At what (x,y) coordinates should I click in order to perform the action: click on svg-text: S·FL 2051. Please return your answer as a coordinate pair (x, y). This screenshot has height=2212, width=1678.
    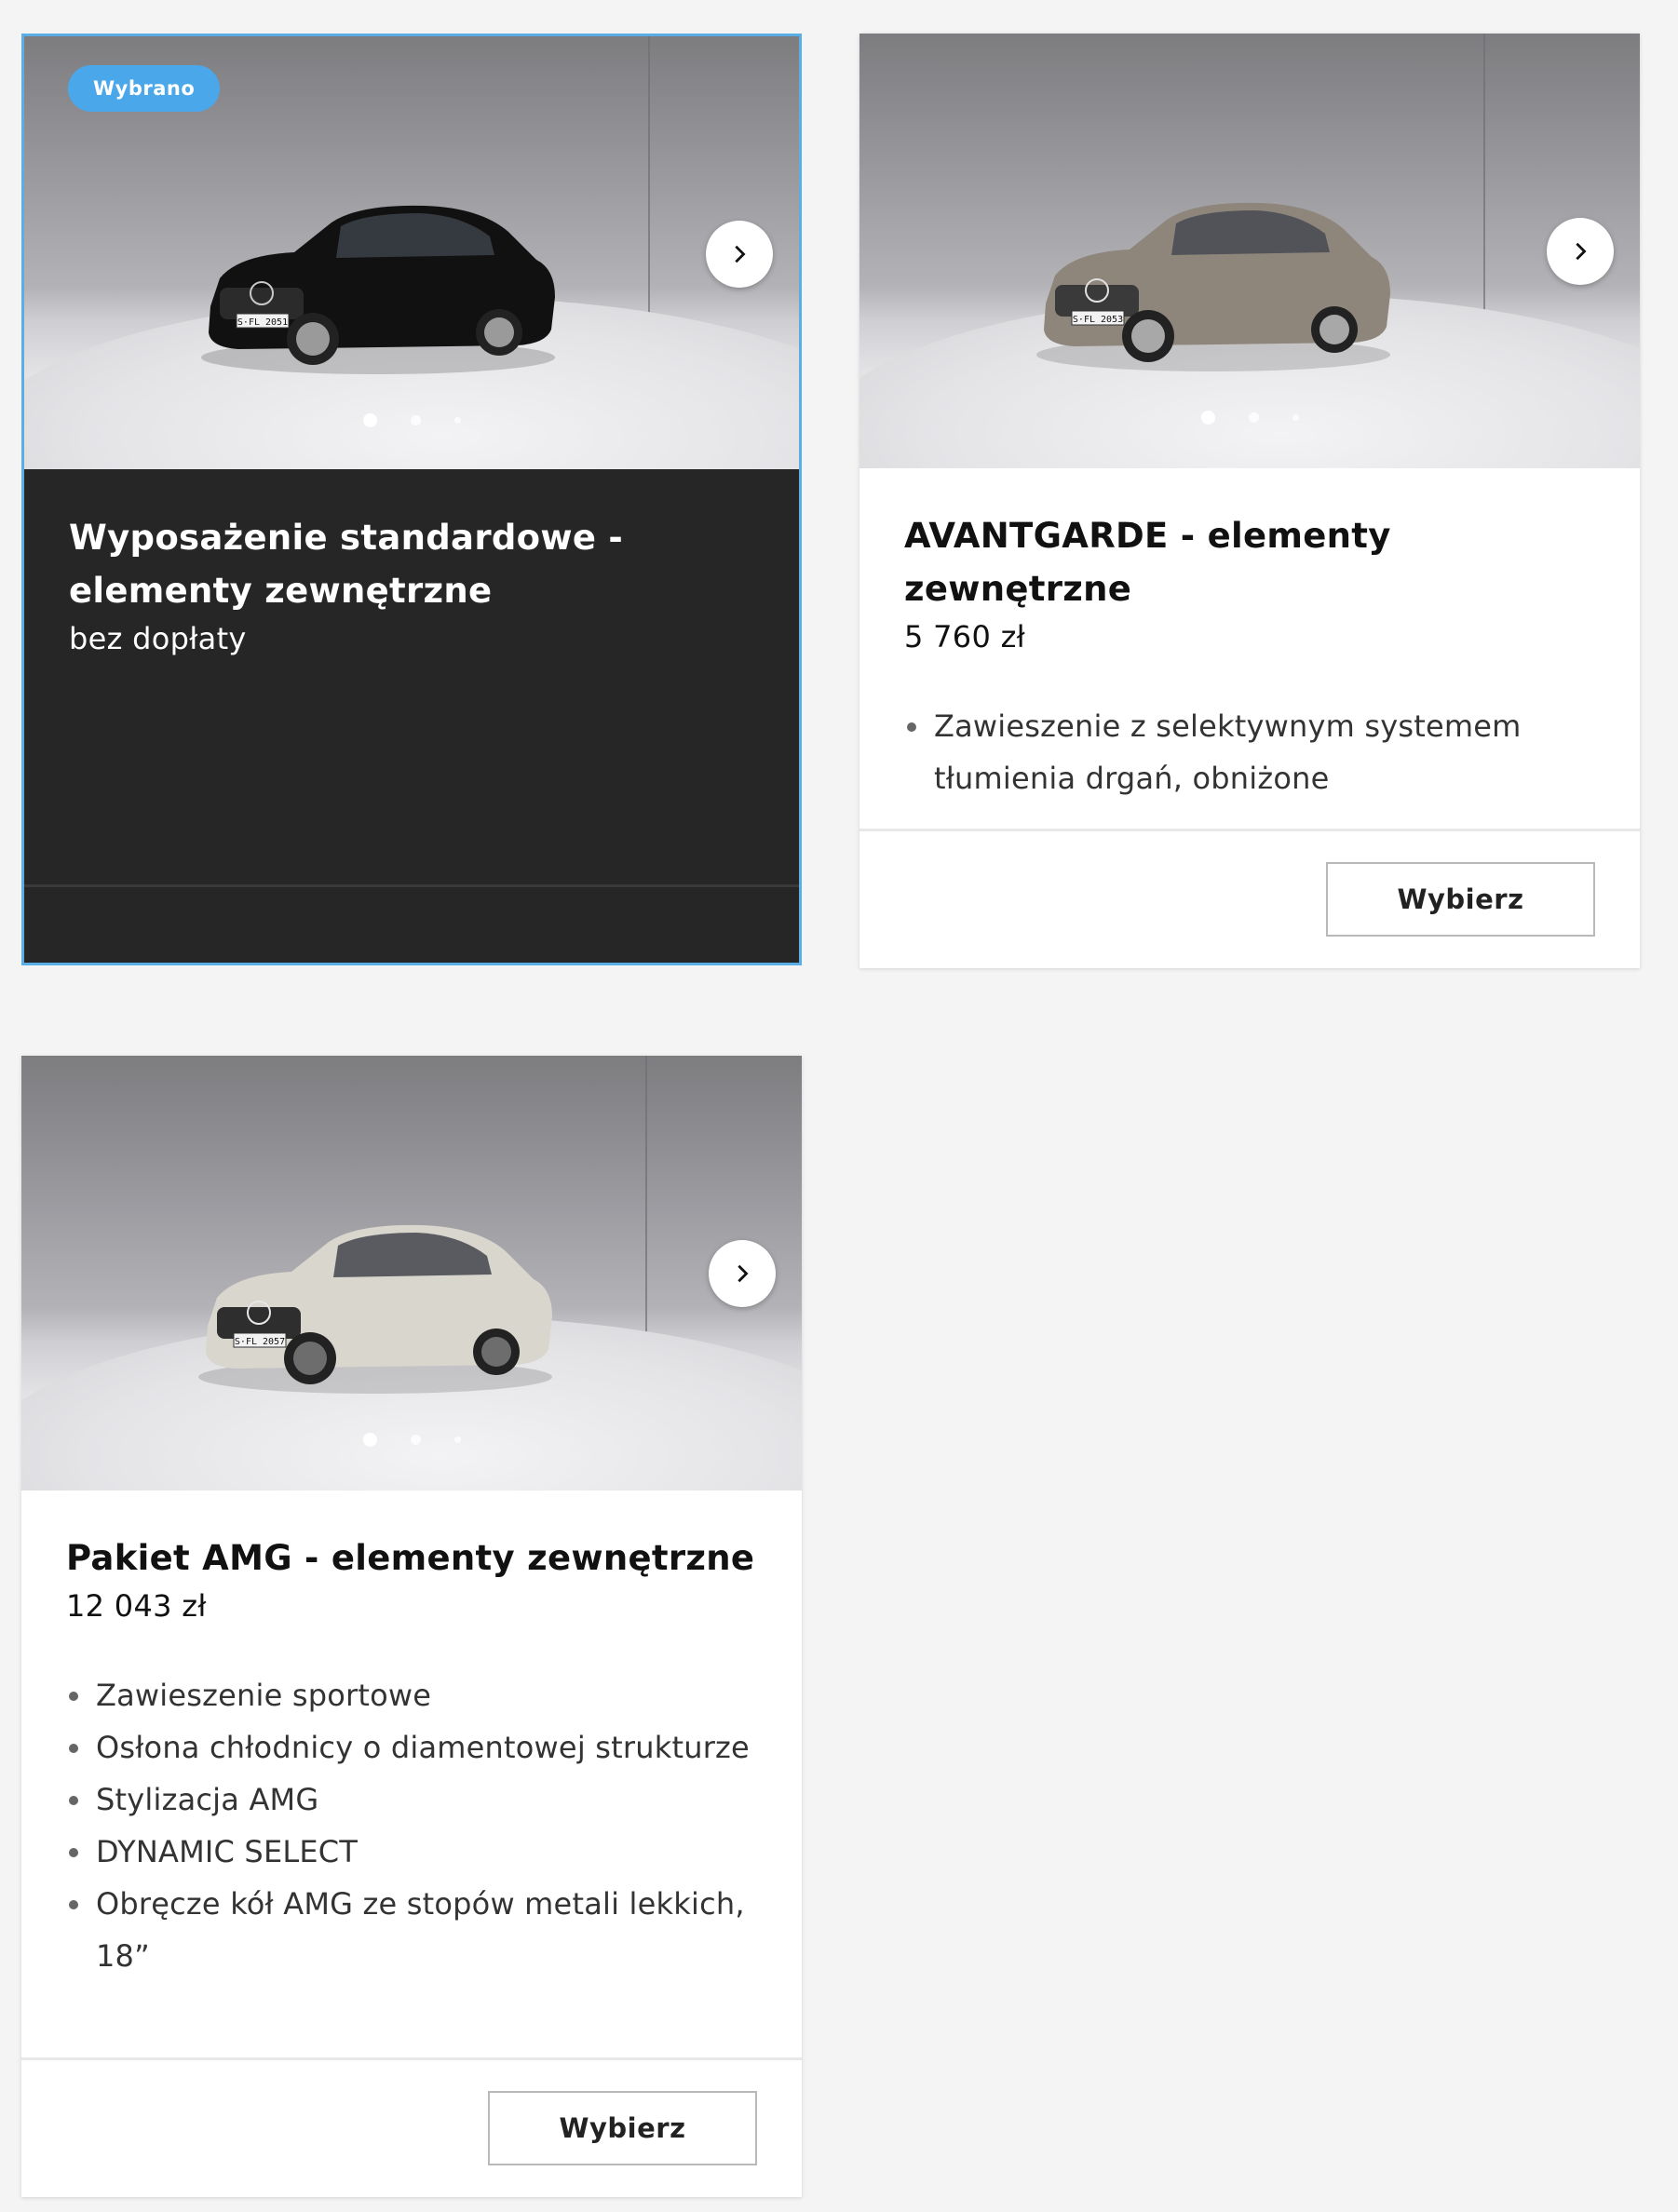
    Looking at the image, I should click on (262, 322).